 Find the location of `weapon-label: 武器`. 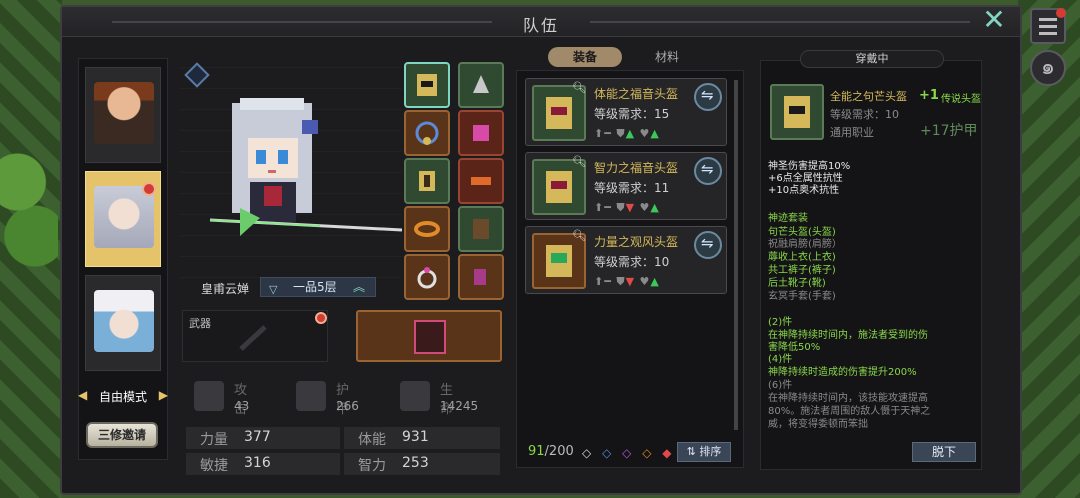

weapon-label: 武器 is located at coordinates (200, 323).